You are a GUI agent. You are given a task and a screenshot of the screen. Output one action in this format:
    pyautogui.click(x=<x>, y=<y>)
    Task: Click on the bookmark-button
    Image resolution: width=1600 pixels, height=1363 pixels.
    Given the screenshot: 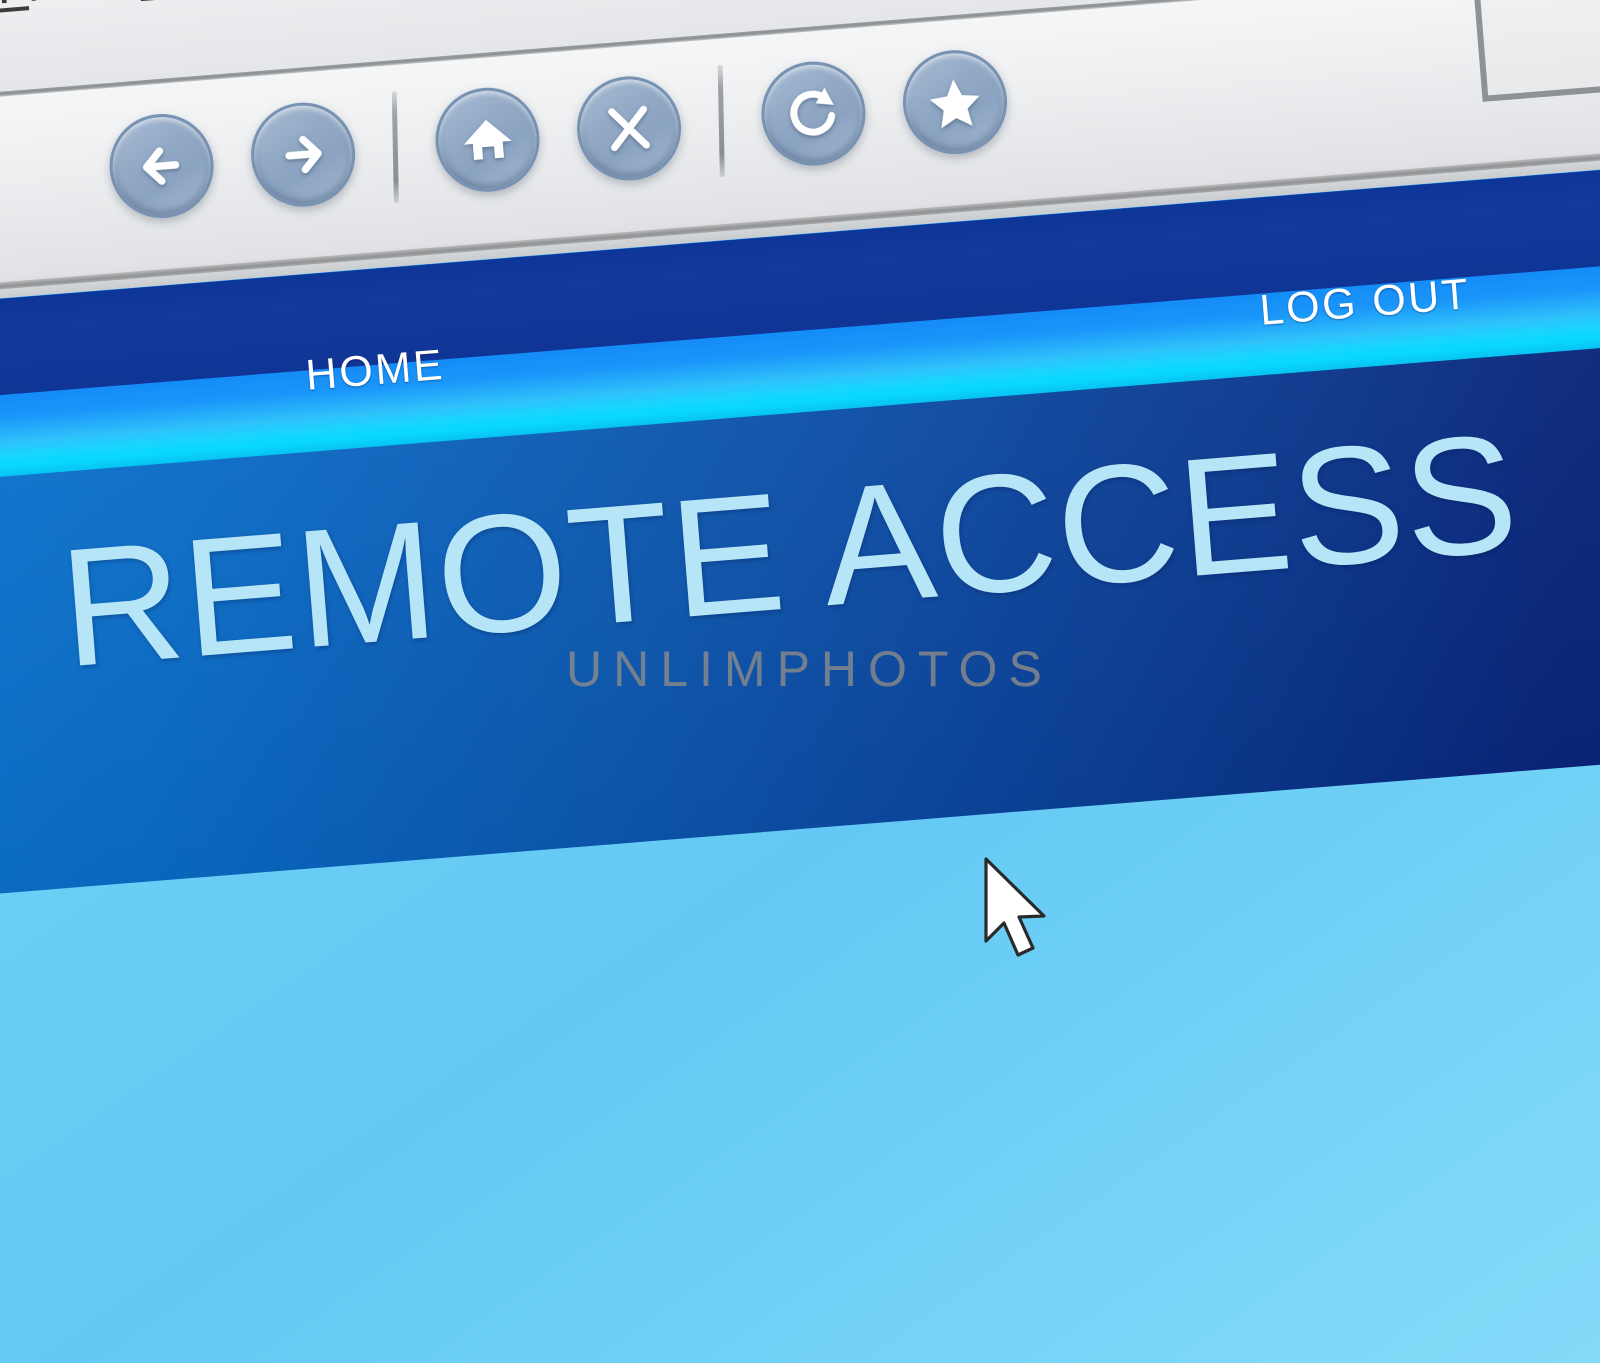 What is the action you would take?
    pyautogui.click(x=955, y=102)
    